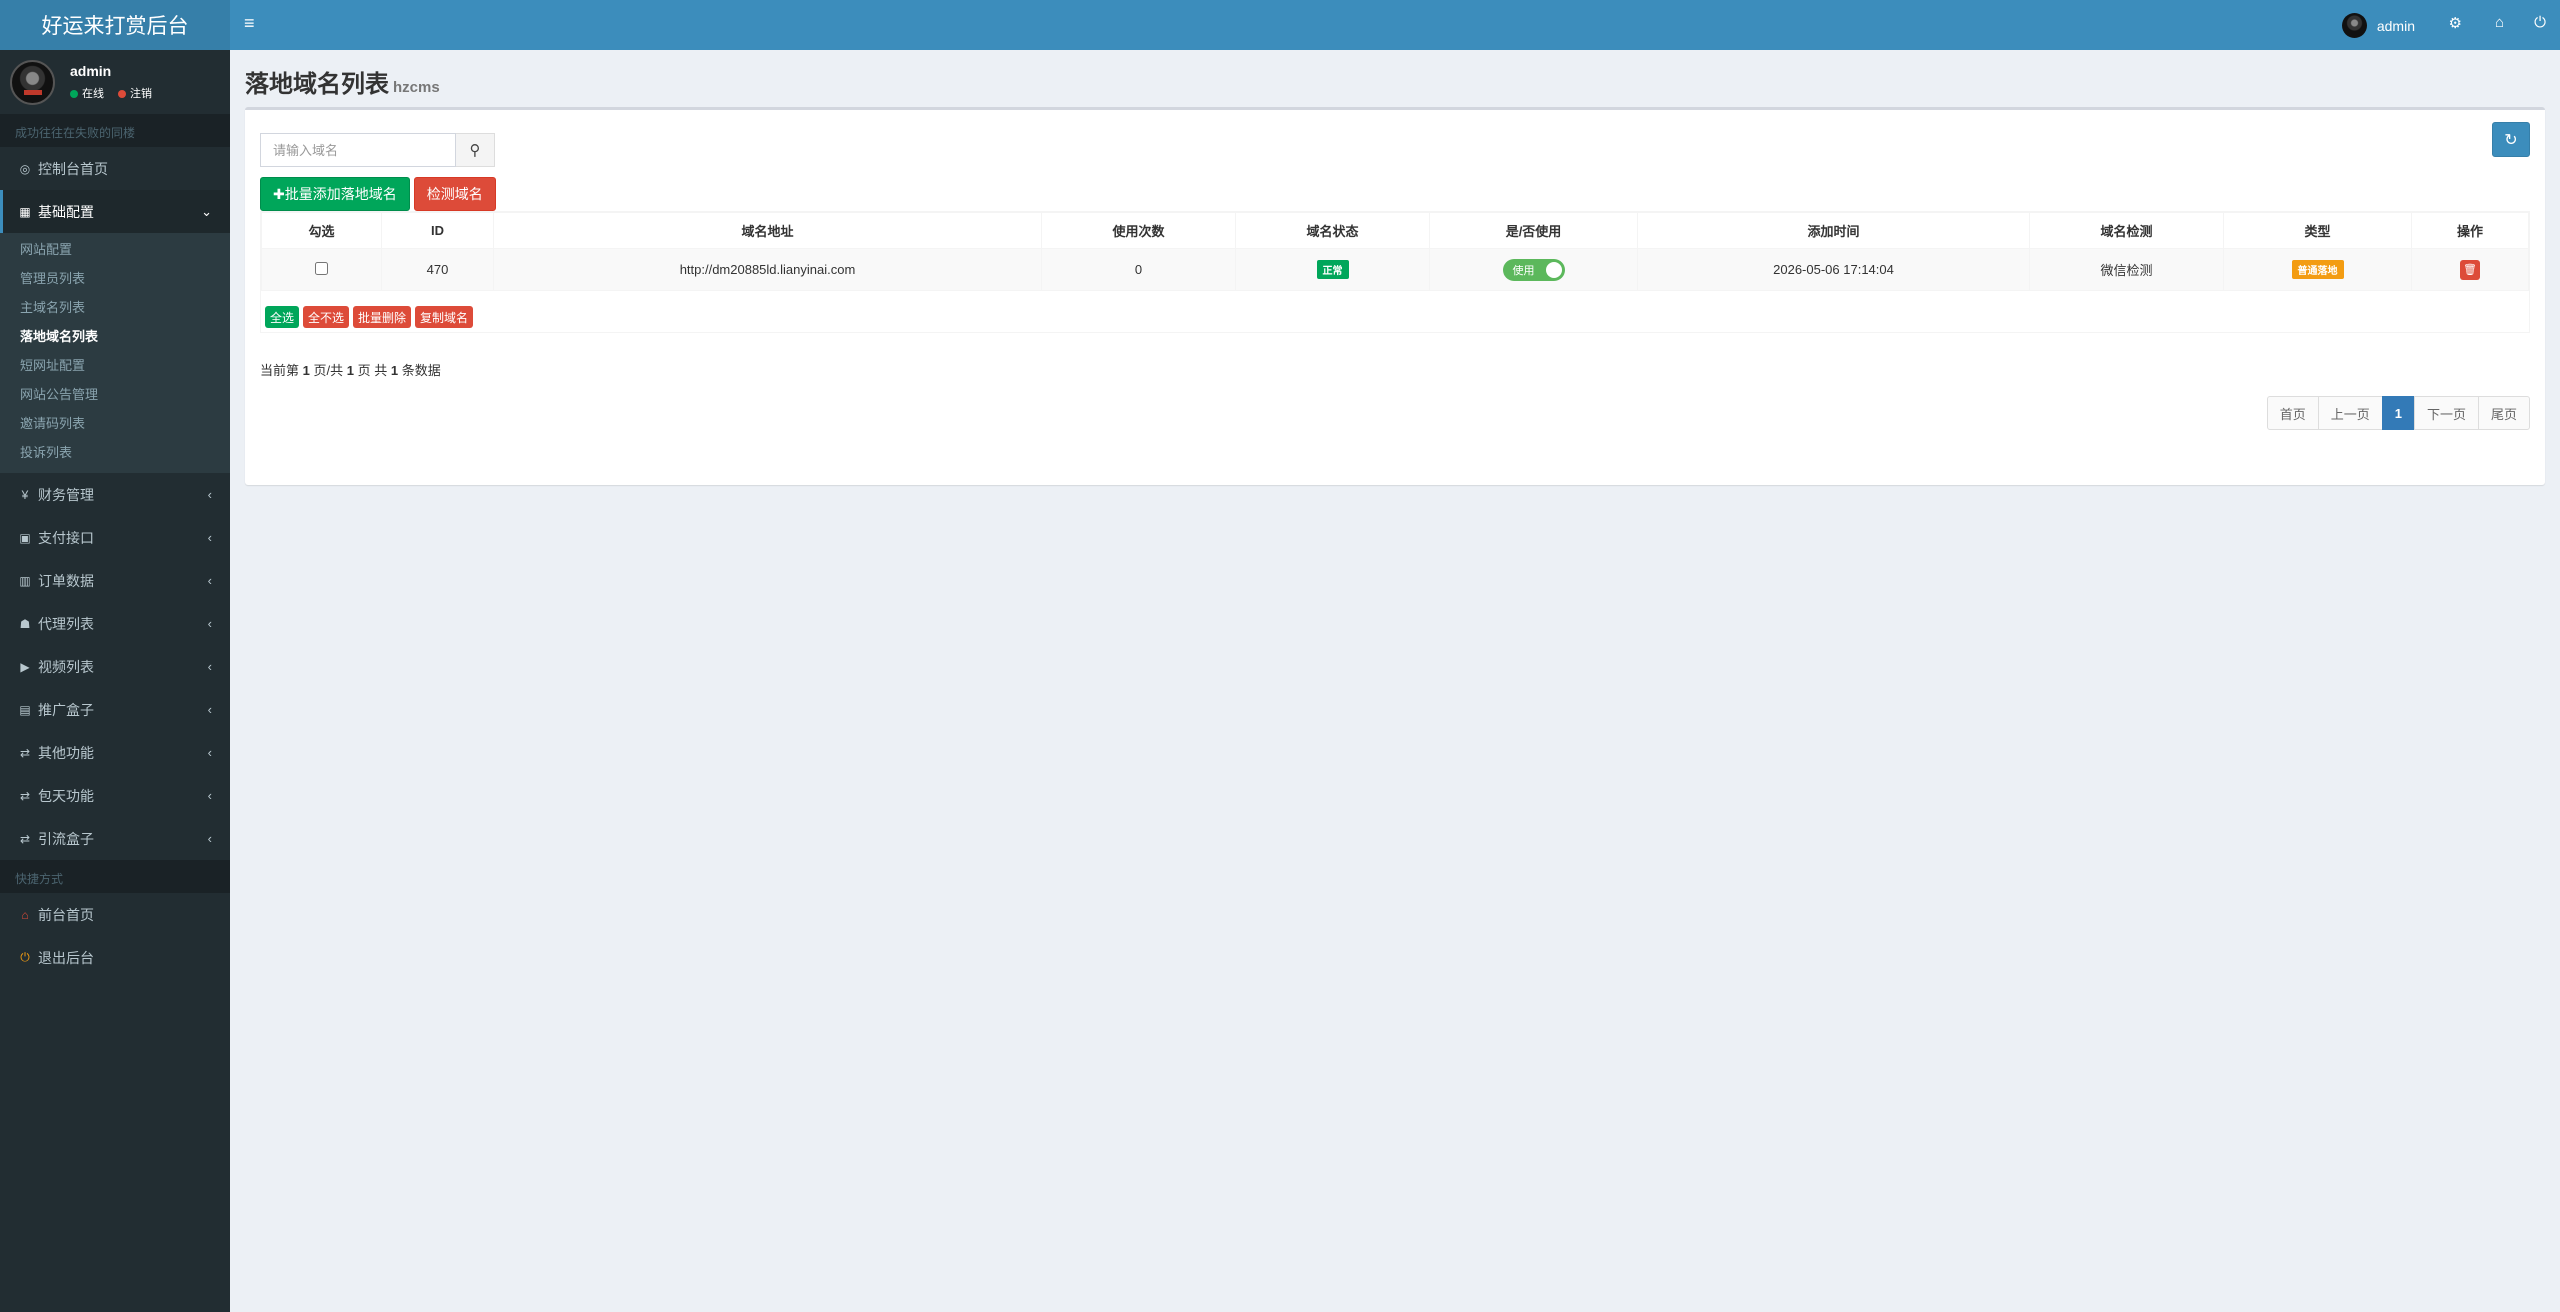 This screenshot has width=2560, height=1312. I want to click on sidebar-item-logout: ⏻ 退出后台, so click(115, 957).